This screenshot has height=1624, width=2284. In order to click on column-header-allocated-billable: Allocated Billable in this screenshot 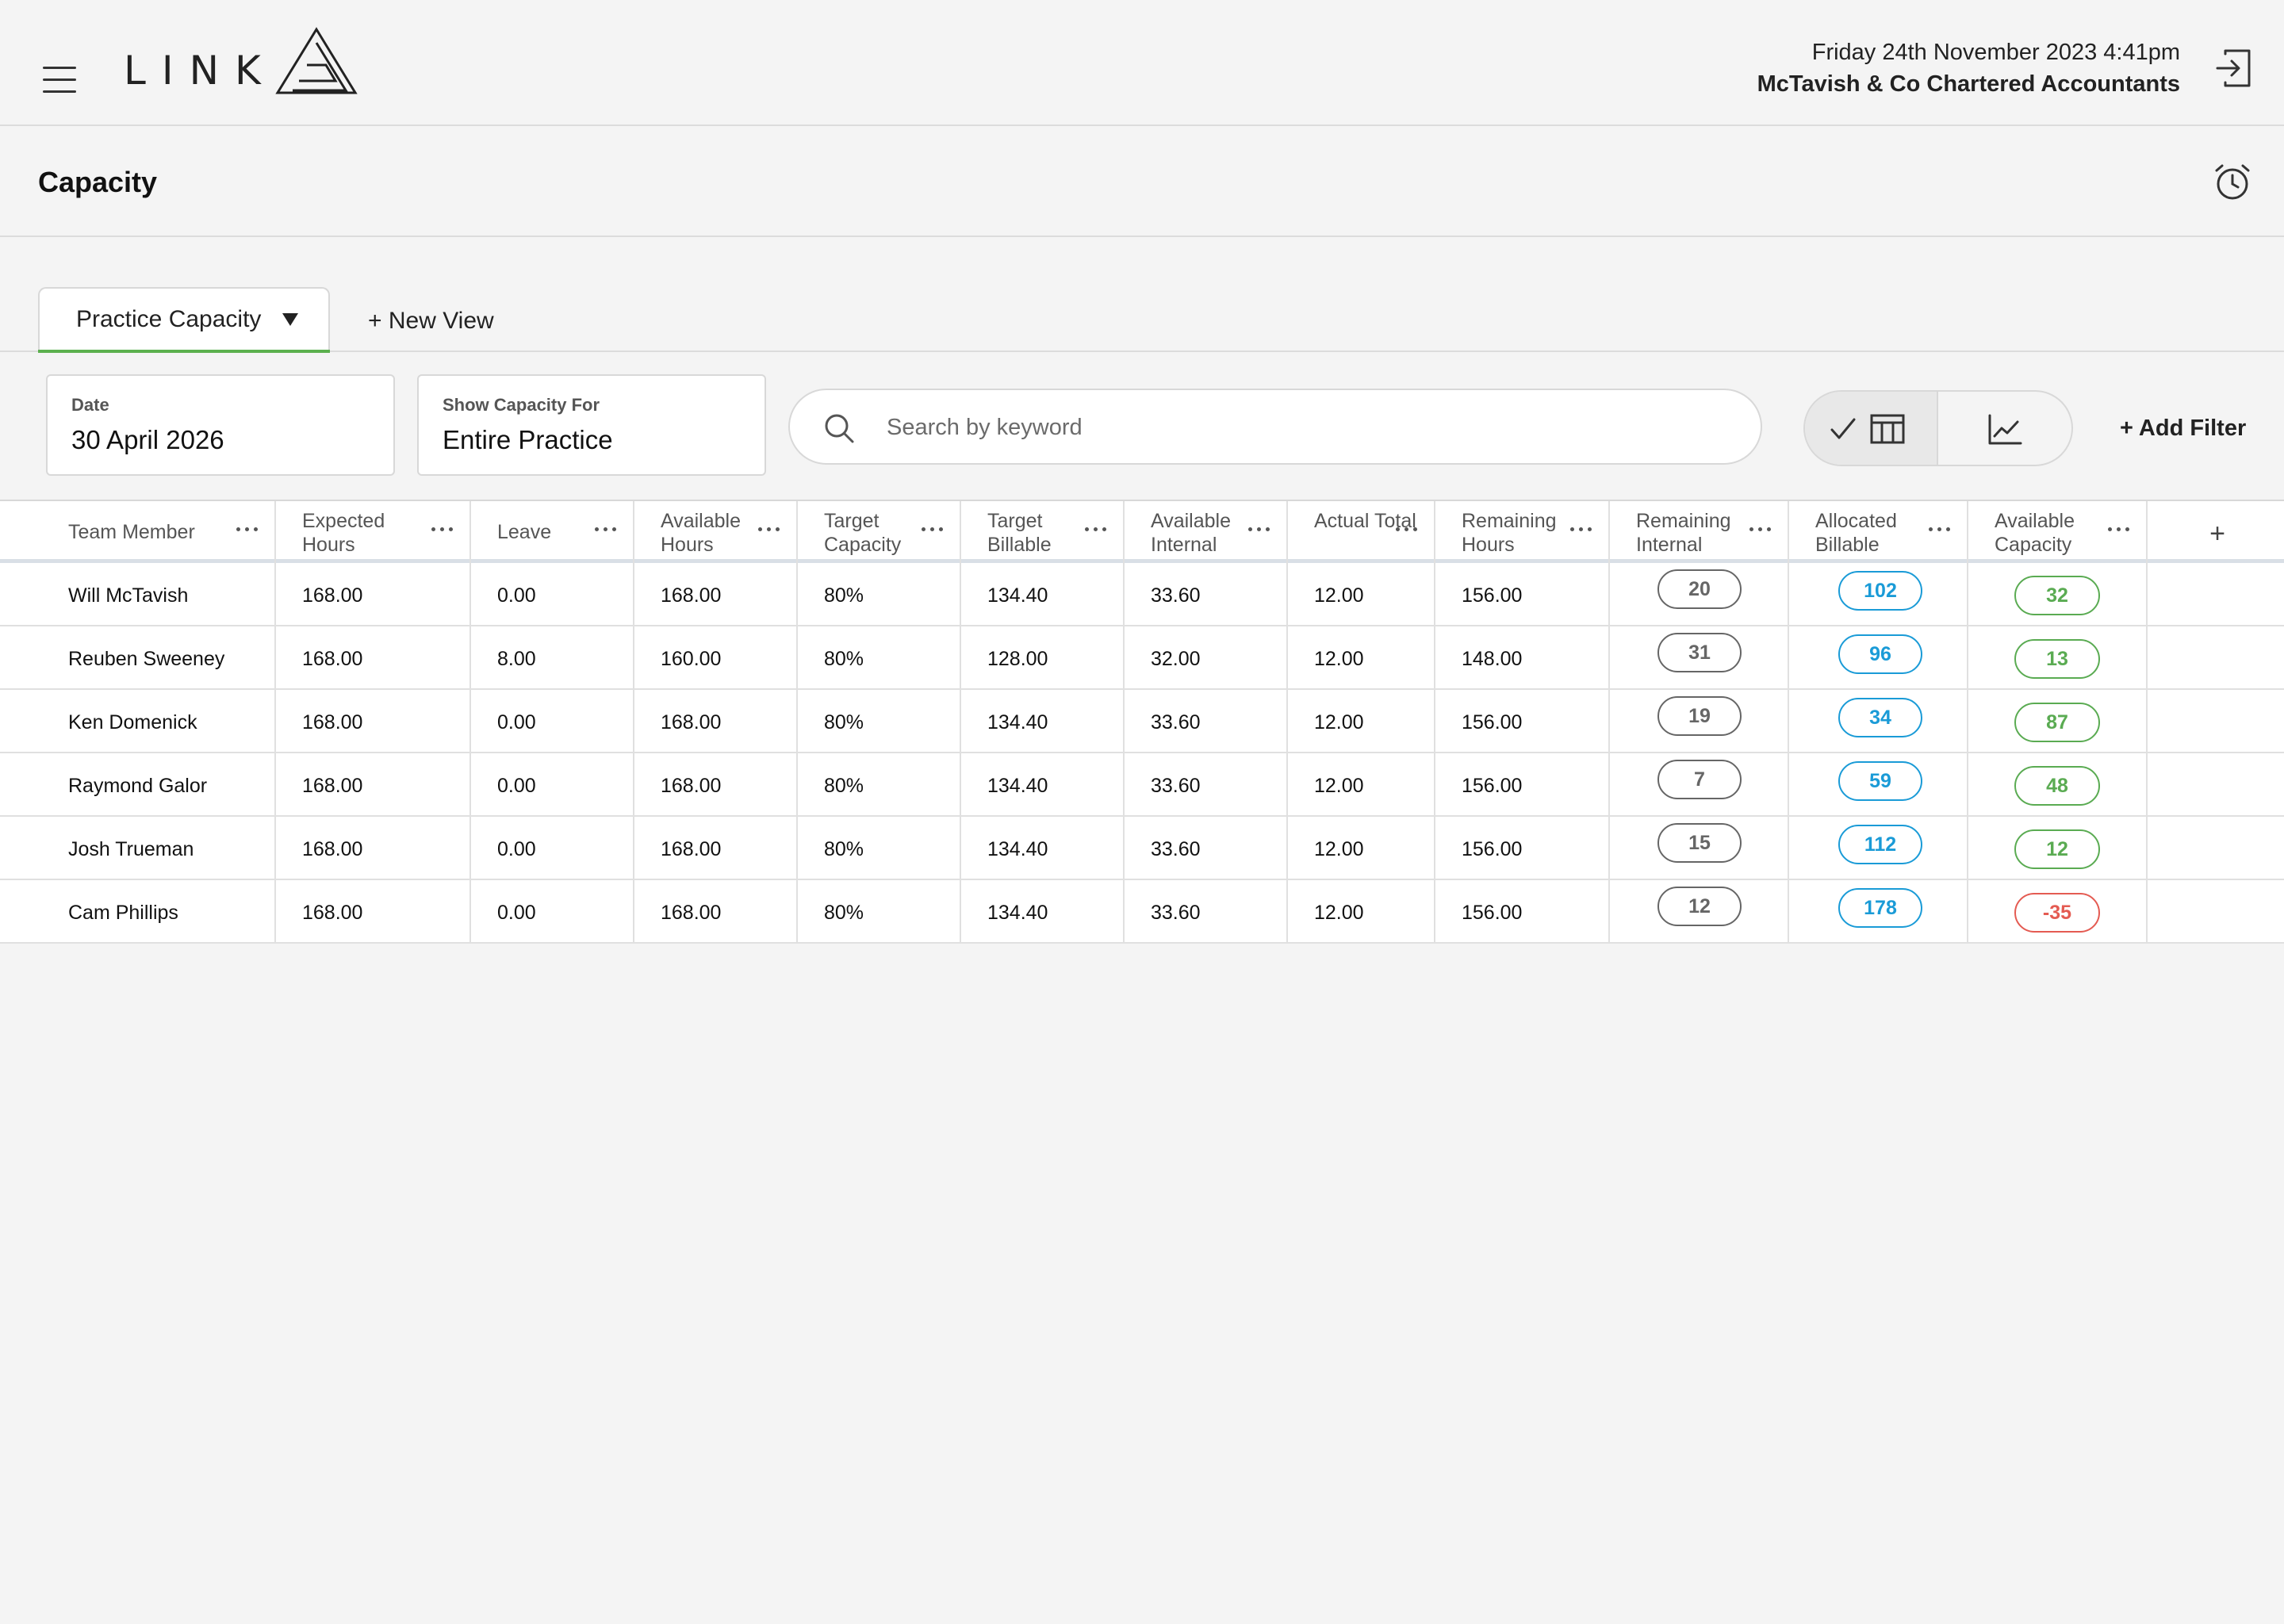, I will do `click(1878, 532)`.